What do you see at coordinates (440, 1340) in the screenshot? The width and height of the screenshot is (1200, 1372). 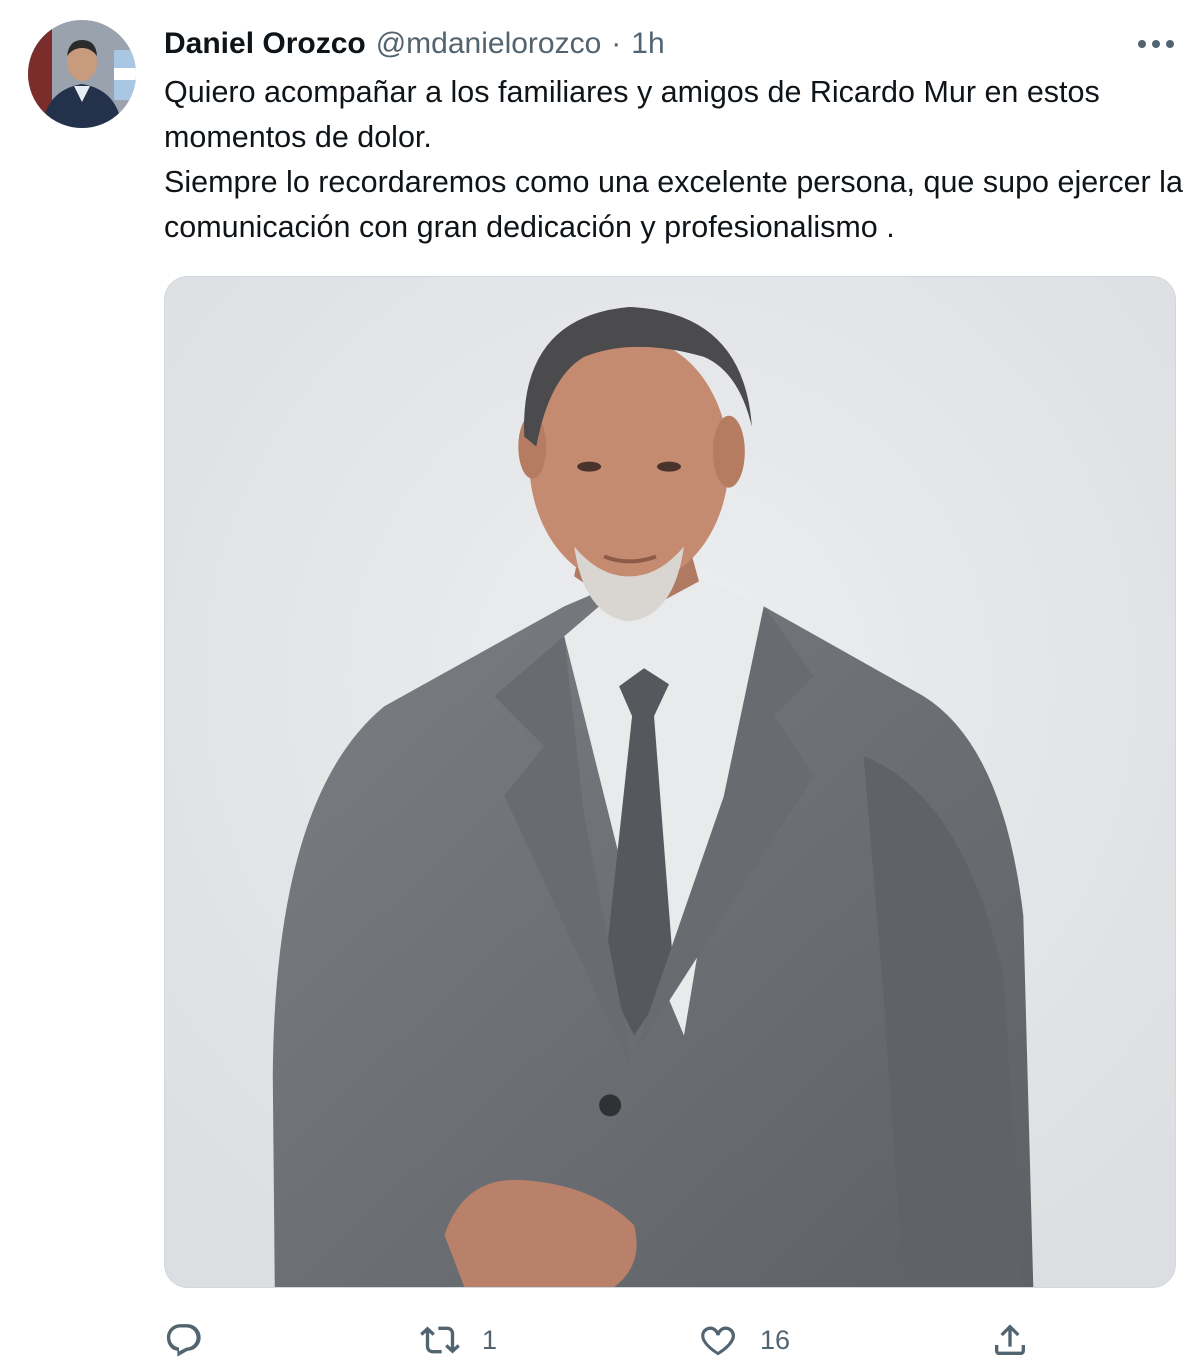 I see `retweet-icon` at bounding box center [440, 1340].